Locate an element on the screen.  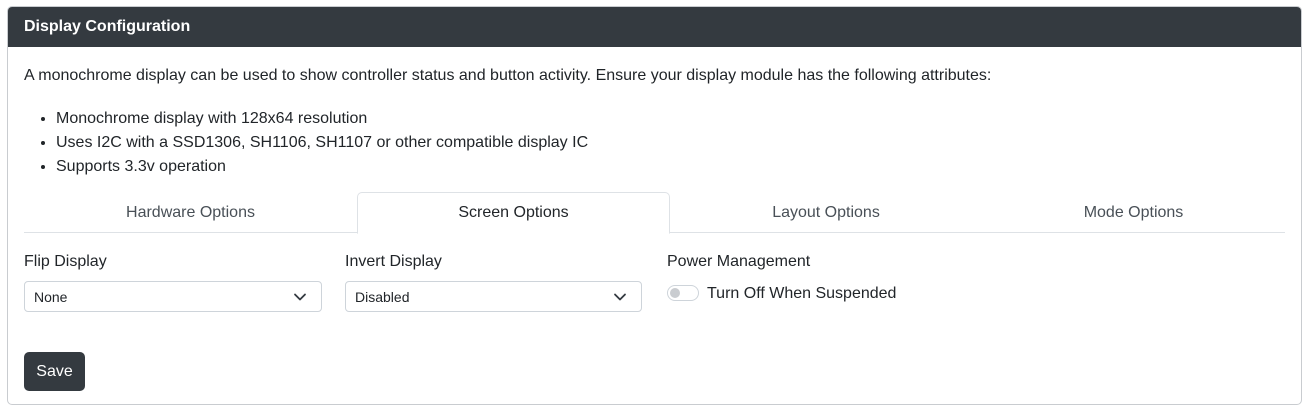
card-title: Display Configuration is located at coordinates (107, 26).